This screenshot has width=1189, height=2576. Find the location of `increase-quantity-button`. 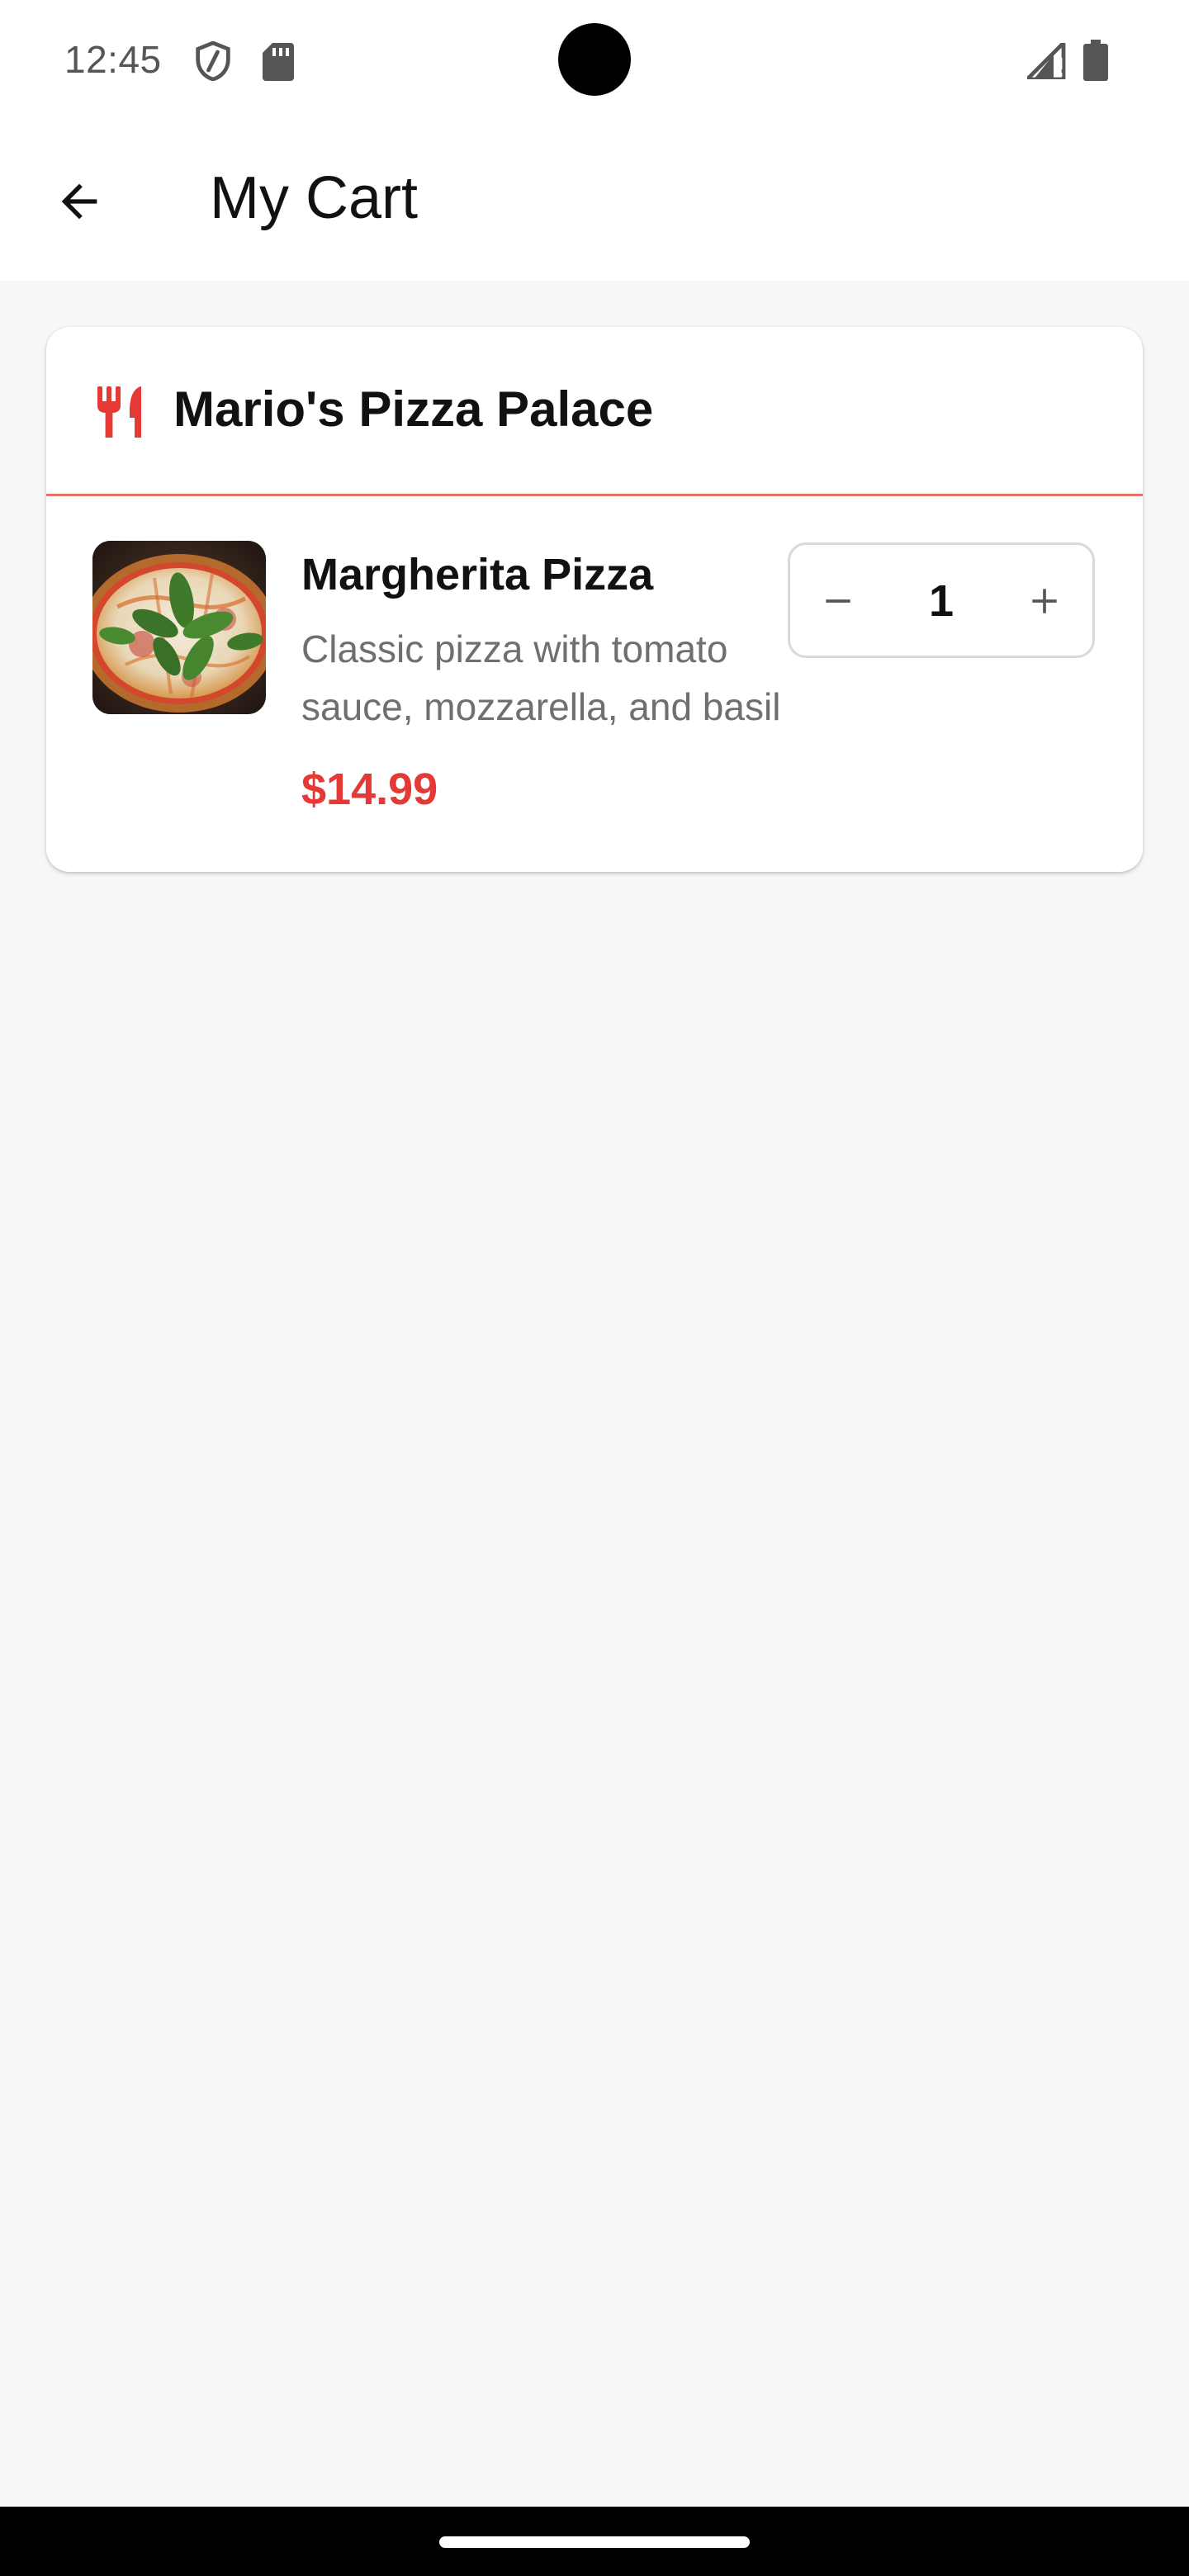

increase-quantity-button is located at coordinates (1044, 601).